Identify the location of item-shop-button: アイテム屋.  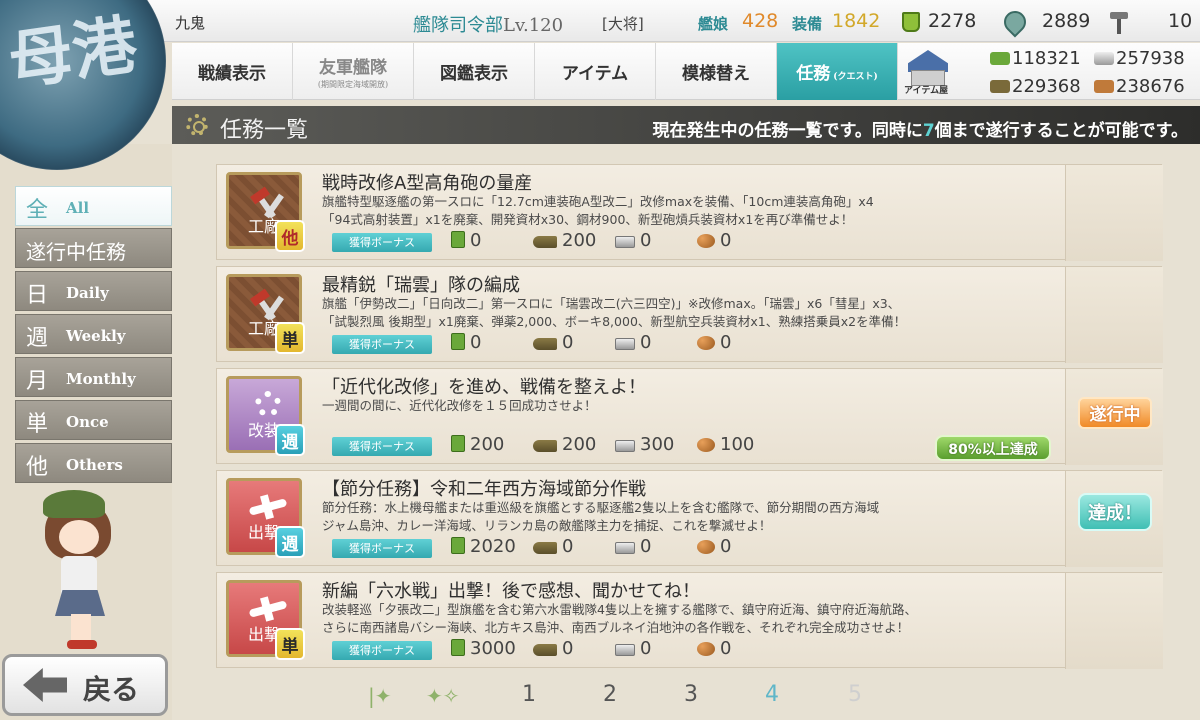
(942, 71).